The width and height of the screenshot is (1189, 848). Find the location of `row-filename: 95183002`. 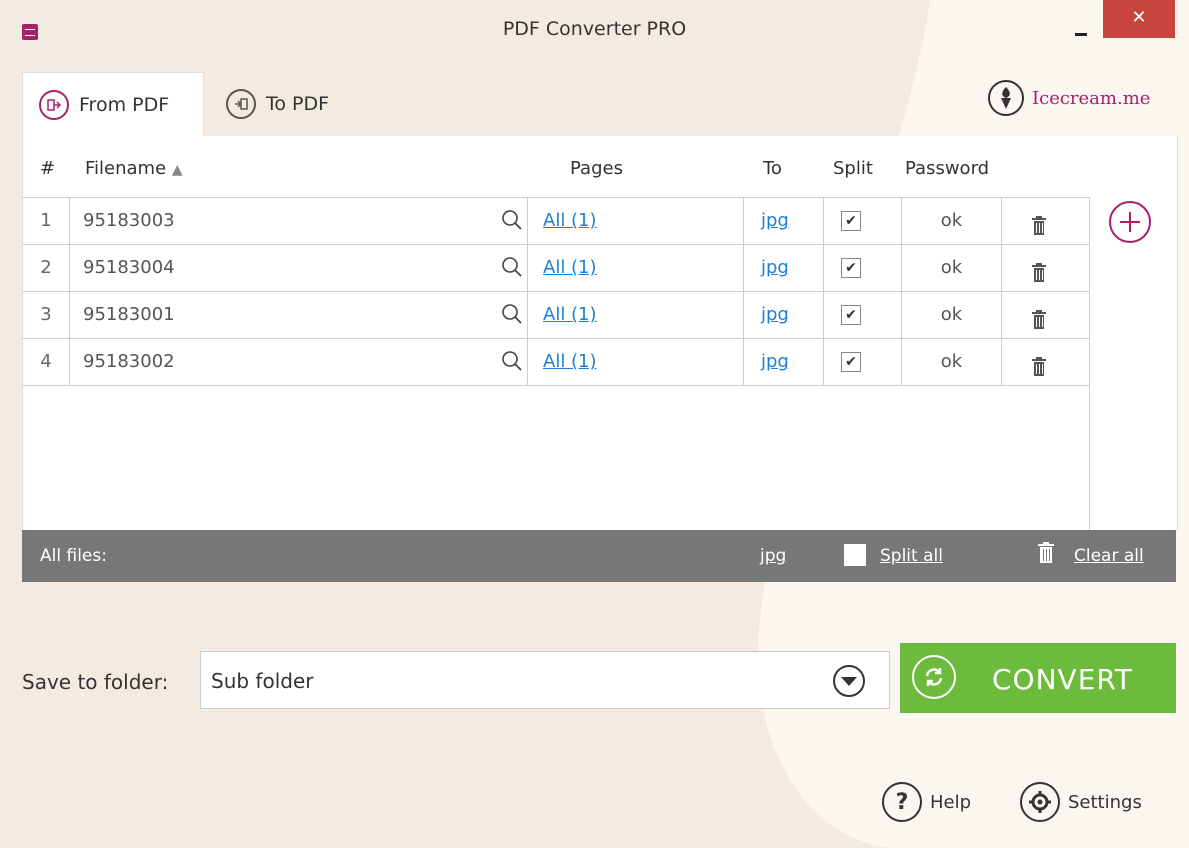

row-filename: 95183002 is located at coordinates (296, 362).